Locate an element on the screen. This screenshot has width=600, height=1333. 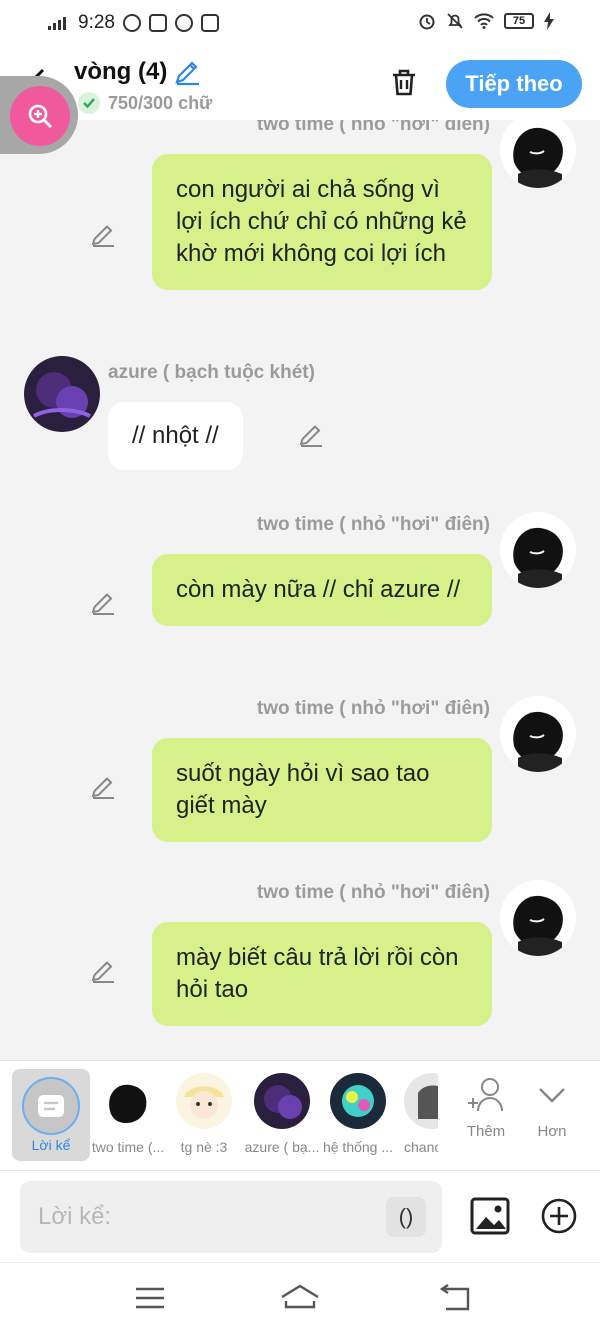
character-label: tg nè :3 is located at coordinates (204, 1147).